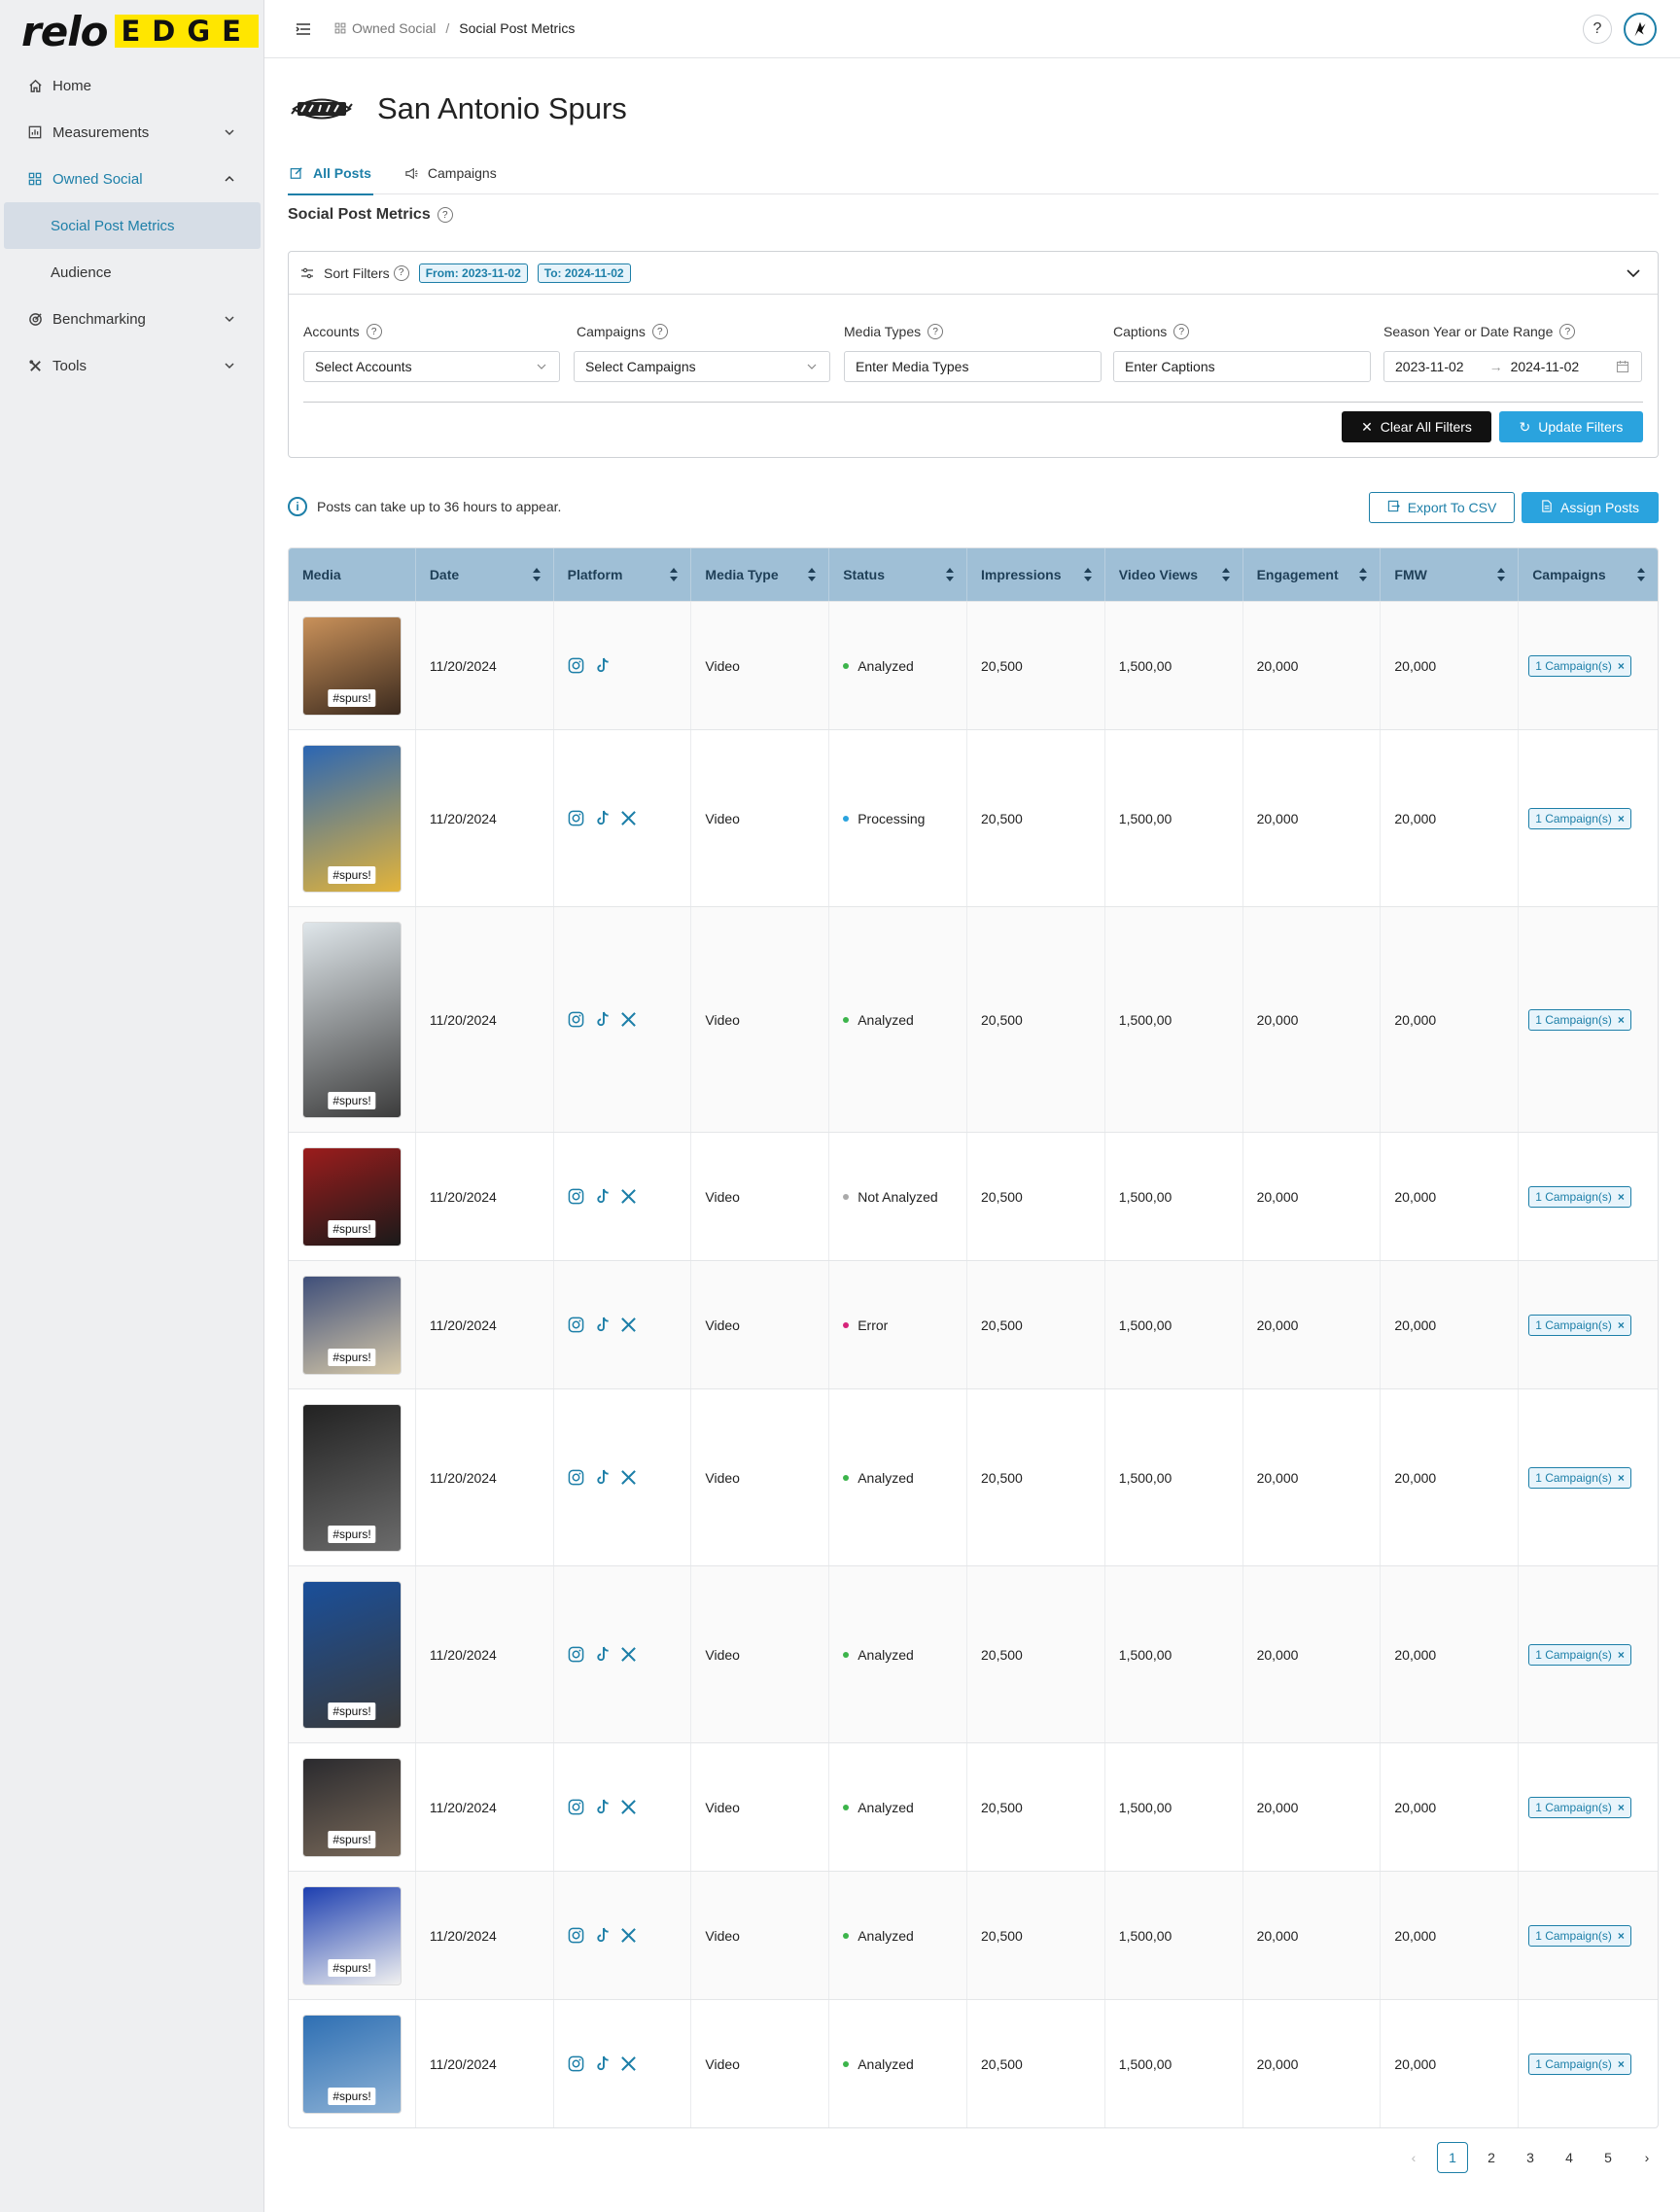 The image size is (1680, 2212). I want to click on date-to-value: 2024-11-02, so click(1545, 366).